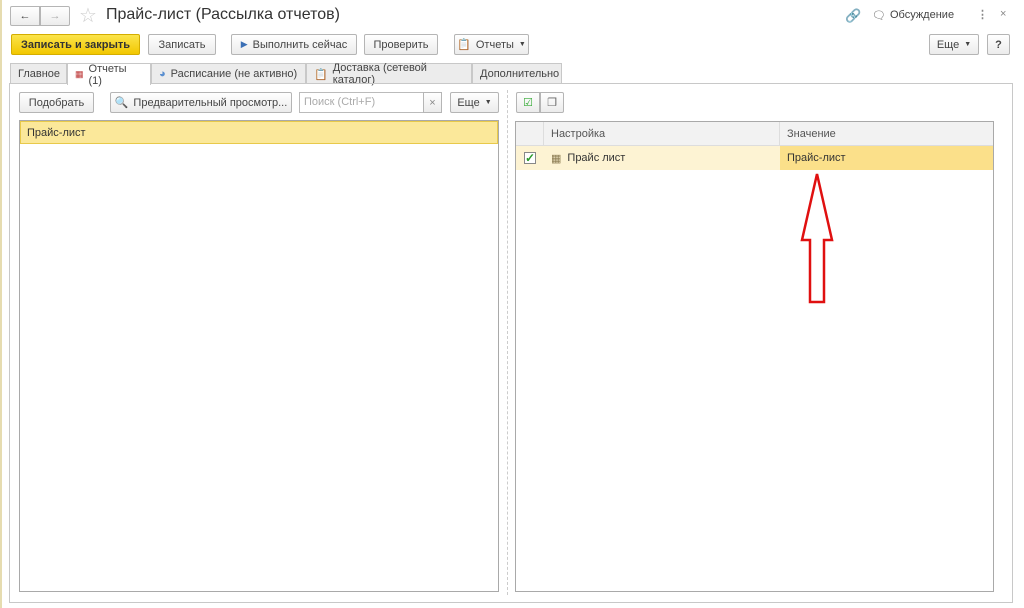 The height and width of the screenshot is (608, 1024). I want to click on checkbox-checked-icon: ✓, so click(530, 158).